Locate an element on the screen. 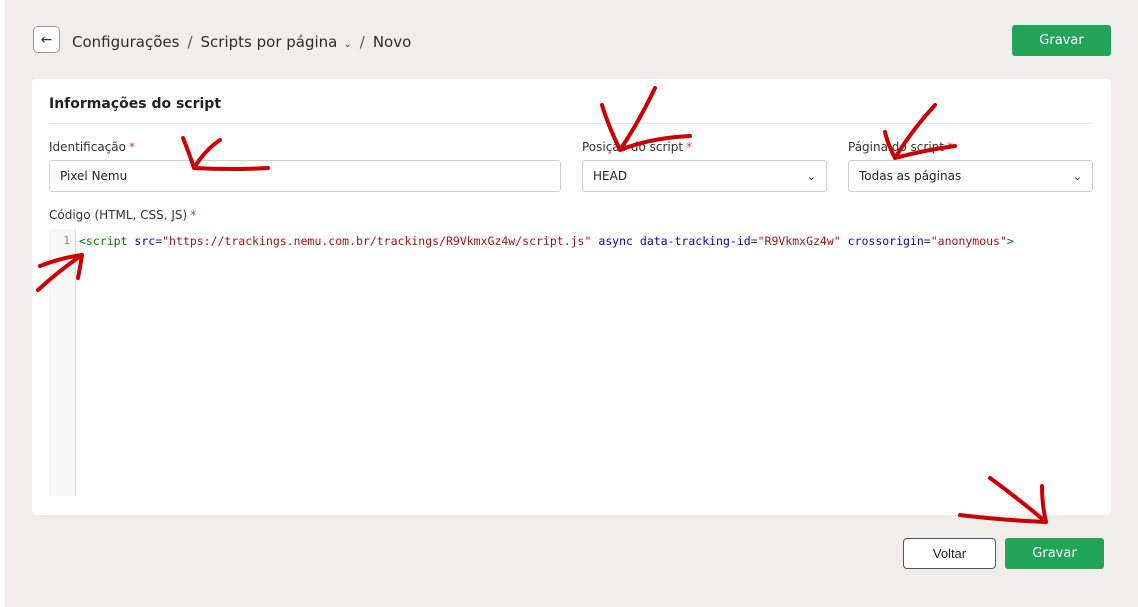  breadcrumb-novo: Novo is located at coordinates (392, 42).